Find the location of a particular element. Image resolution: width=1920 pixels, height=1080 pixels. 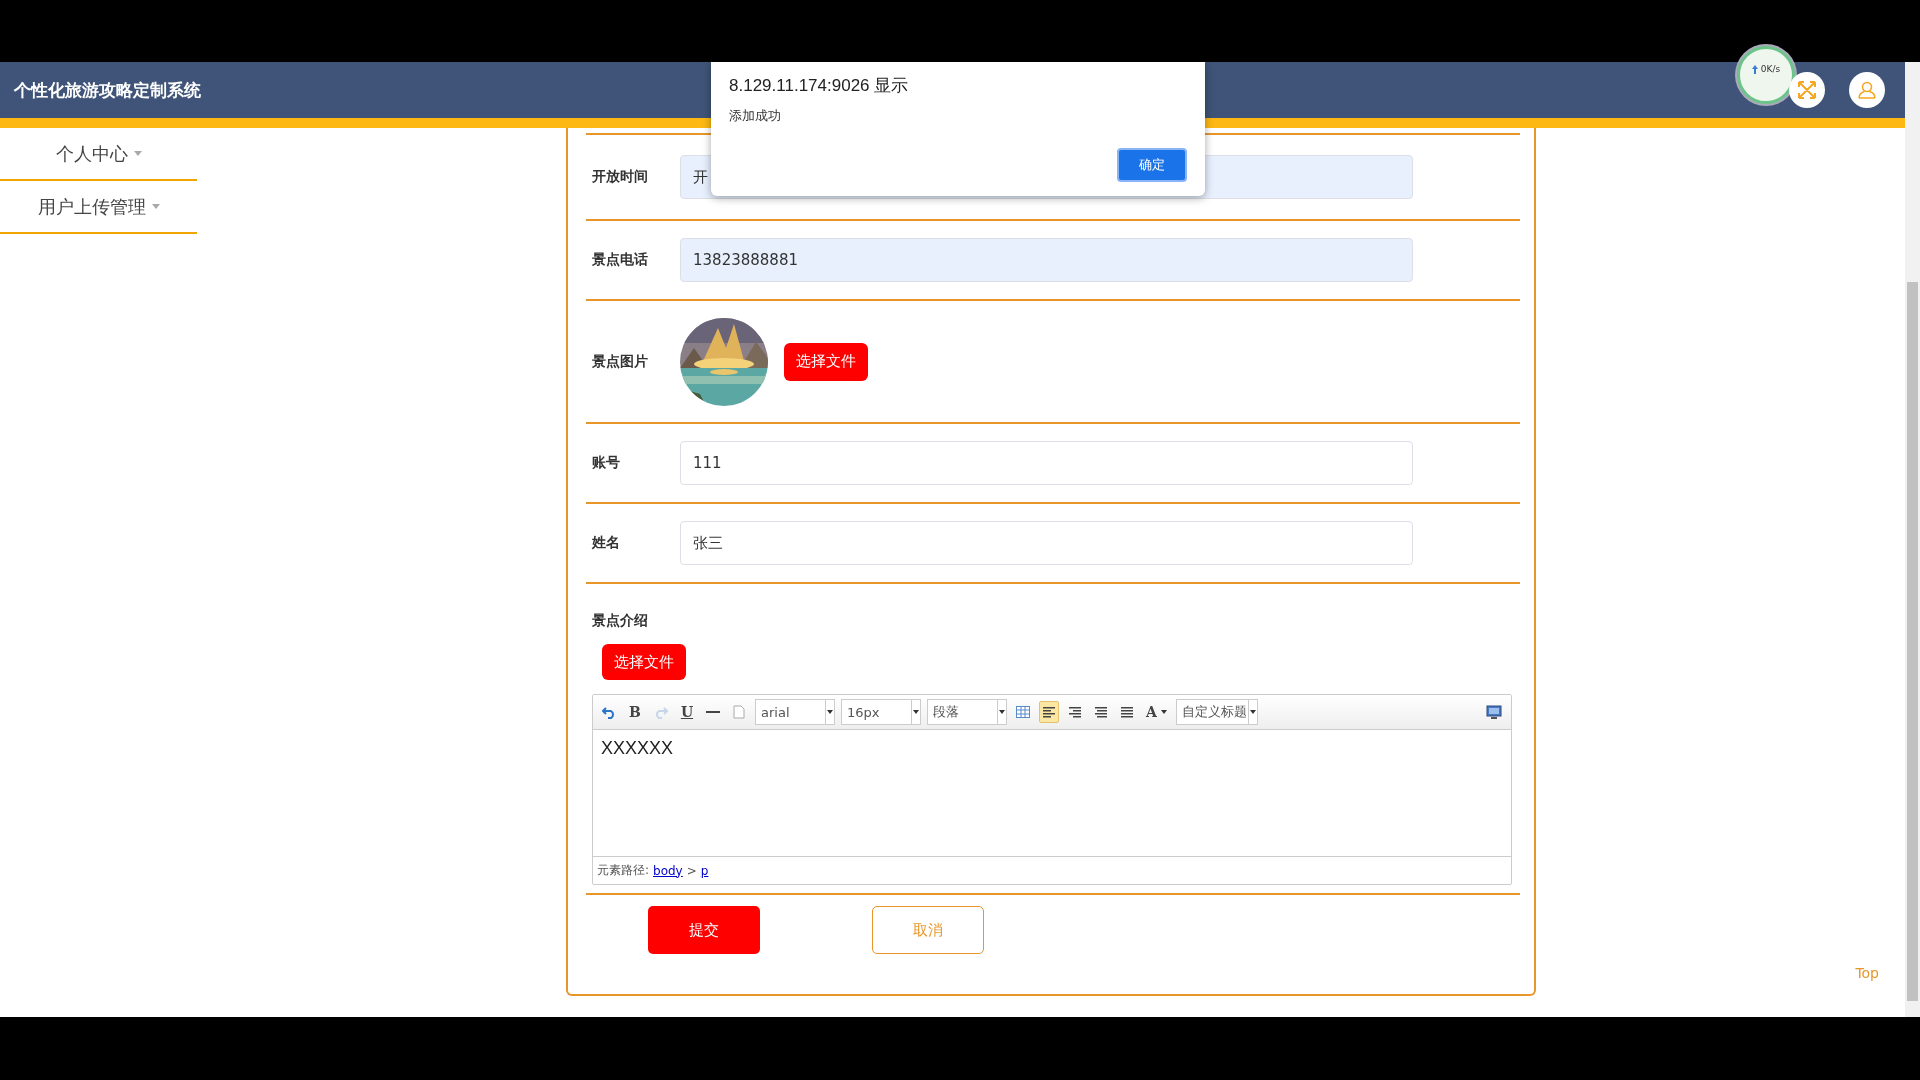

input-field: 111 is located at coordinates (1046, 463).